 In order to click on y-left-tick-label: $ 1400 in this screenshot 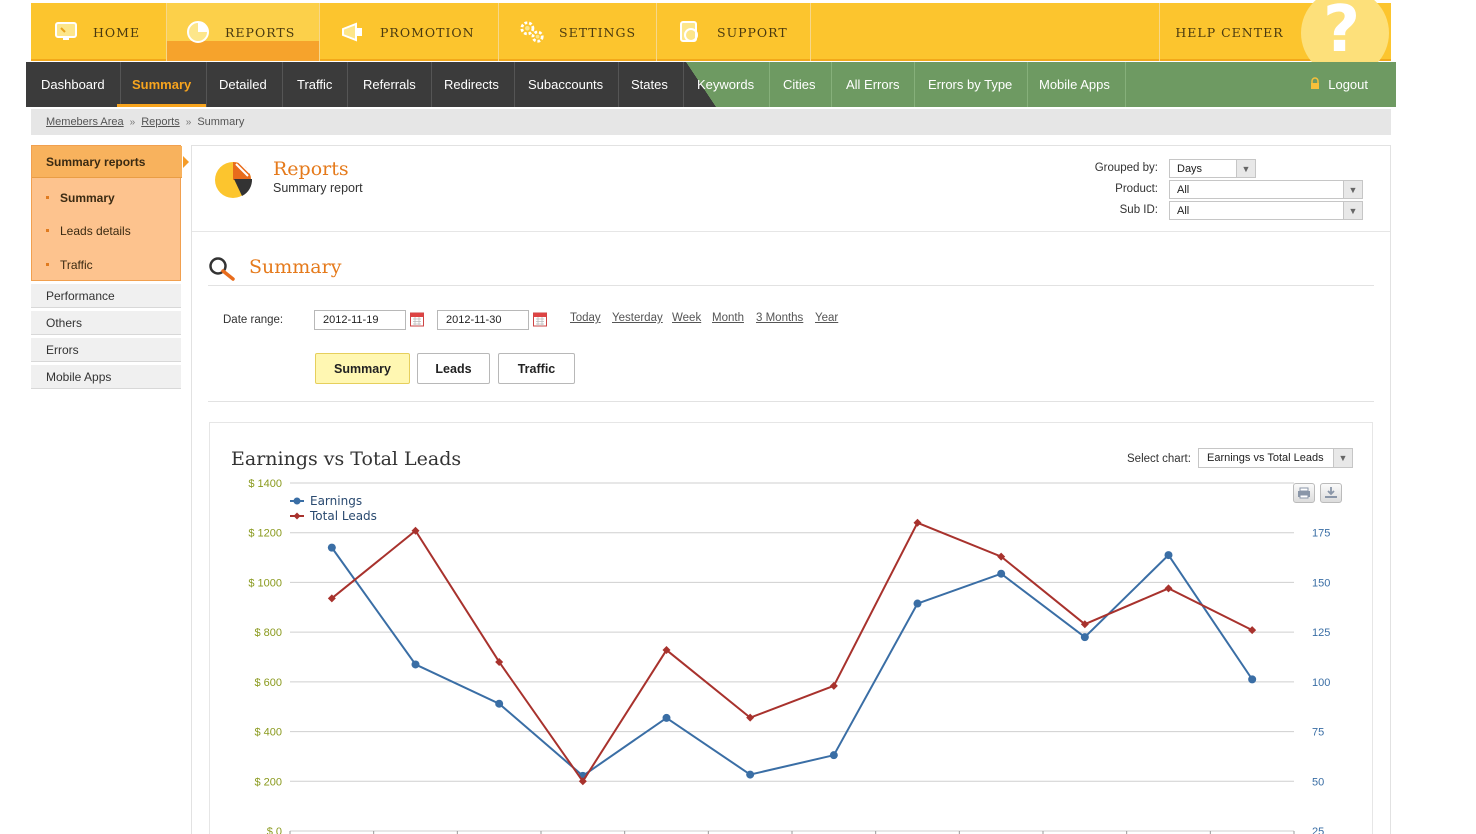, I will do `click(265, 484)`.